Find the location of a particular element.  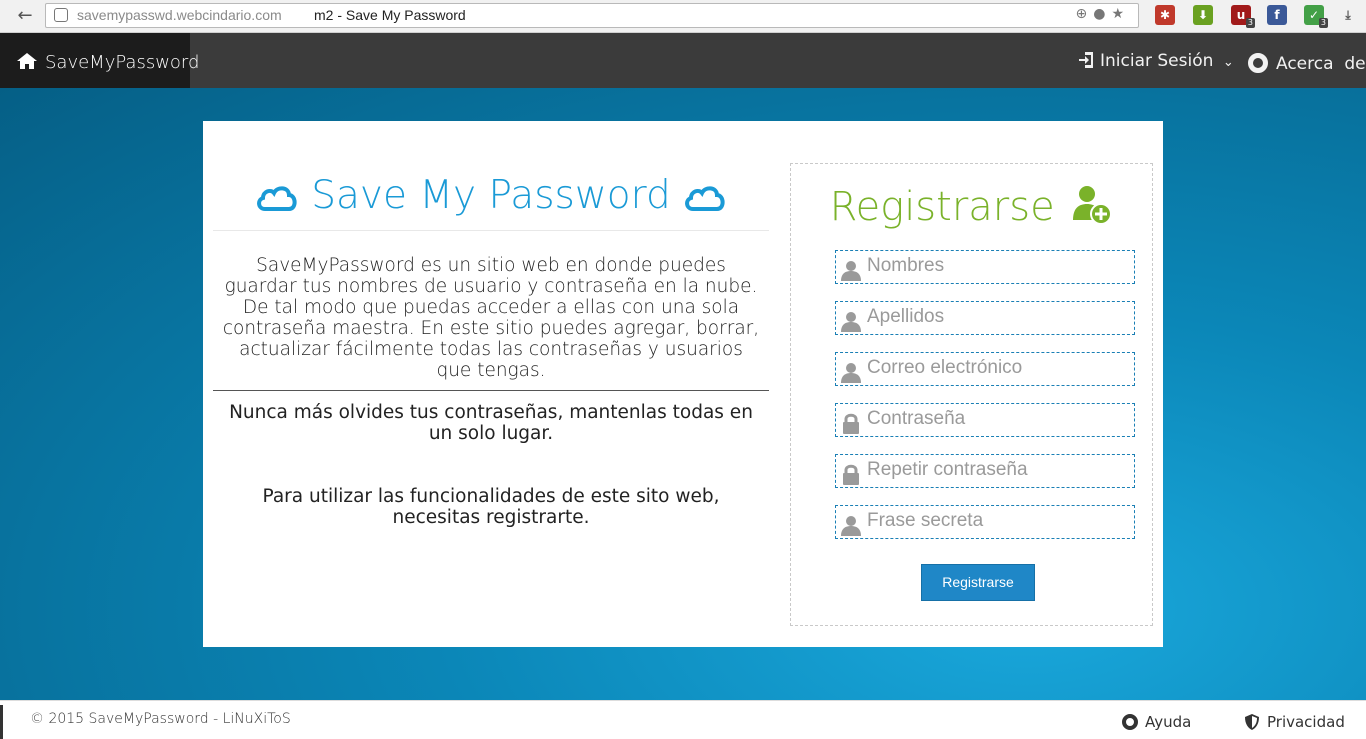

lightbulb-icon: ● is located at coordinates (1102, 14).